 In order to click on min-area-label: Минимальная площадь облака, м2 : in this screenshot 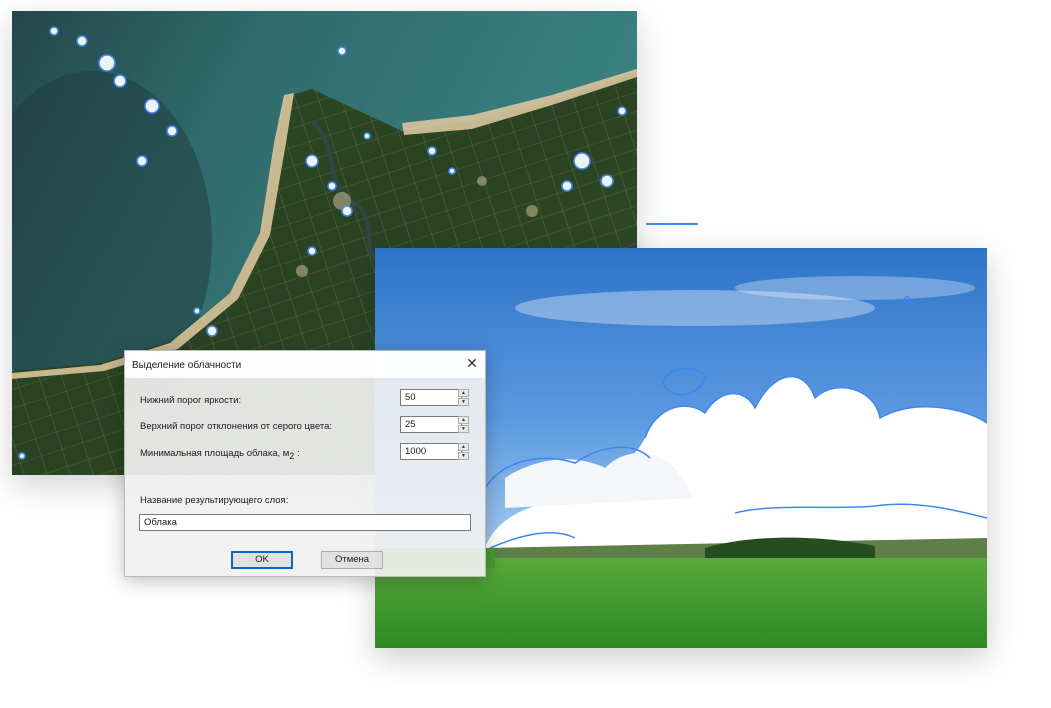, I will do `click(220, 454)`.